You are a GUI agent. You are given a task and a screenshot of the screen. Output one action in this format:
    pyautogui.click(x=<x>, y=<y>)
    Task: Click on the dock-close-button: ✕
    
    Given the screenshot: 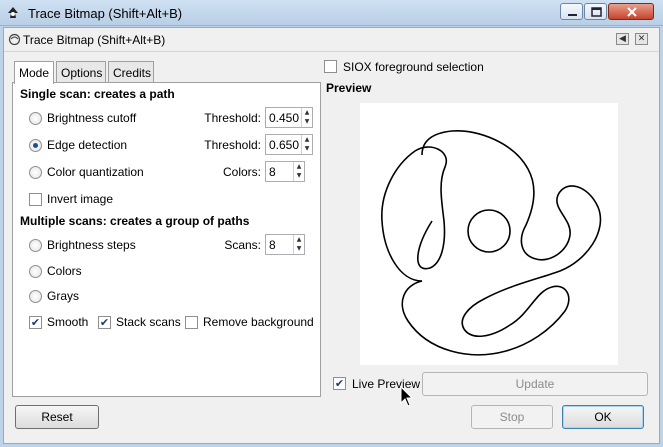 What is the action you would take?
    pyautogui.click(x=641, y=39)
    